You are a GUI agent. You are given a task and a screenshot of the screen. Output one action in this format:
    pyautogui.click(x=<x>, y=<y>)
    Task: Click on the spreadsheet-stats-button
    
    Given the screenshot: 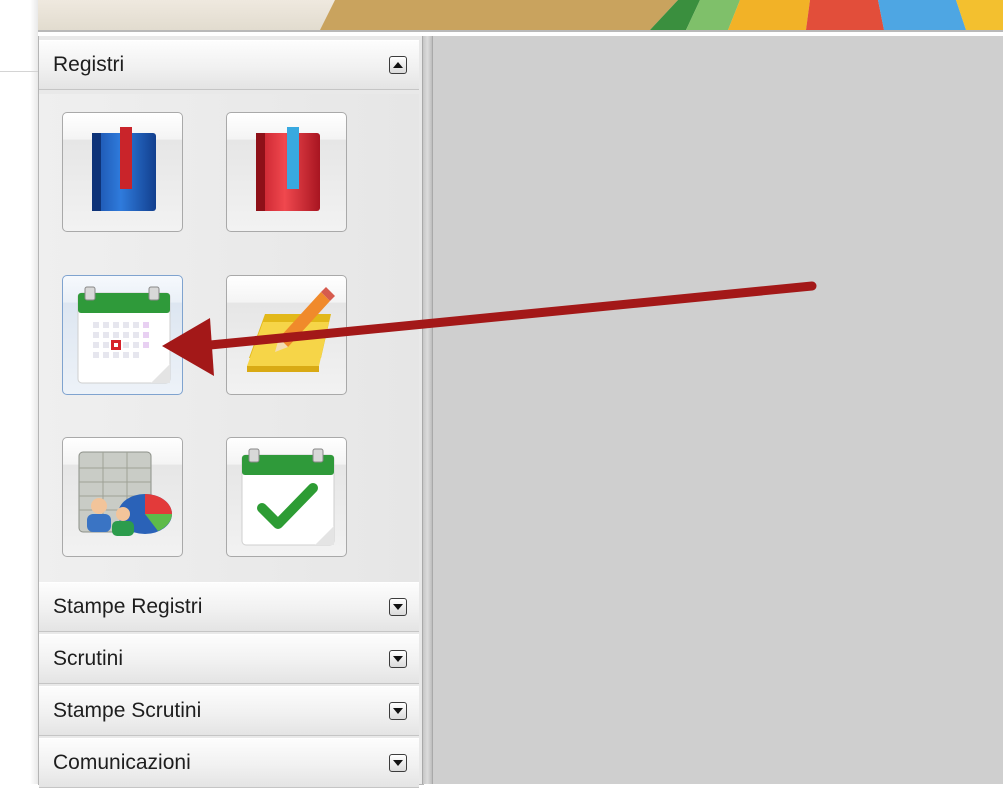 What is the action you would take?
    pyautogui.click(x=122, y=497)
    